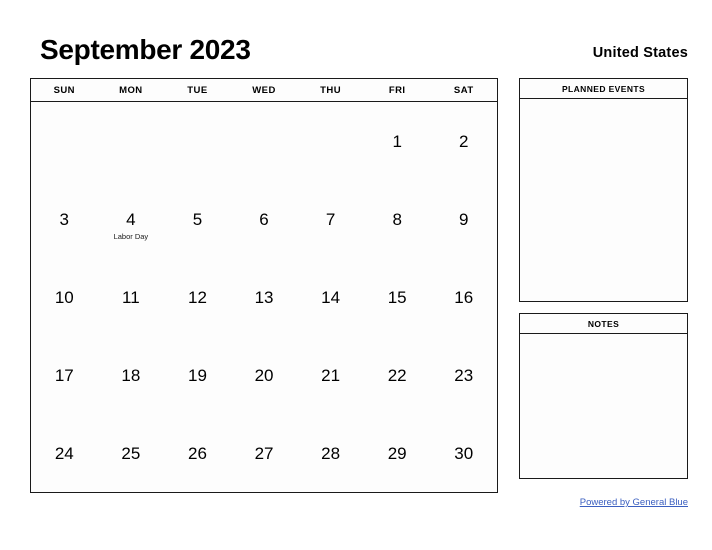  What do you see at coordinates (603, 323) in the screenshot?
I see `notes-title: NOTES` at bounding box center [603, 323].